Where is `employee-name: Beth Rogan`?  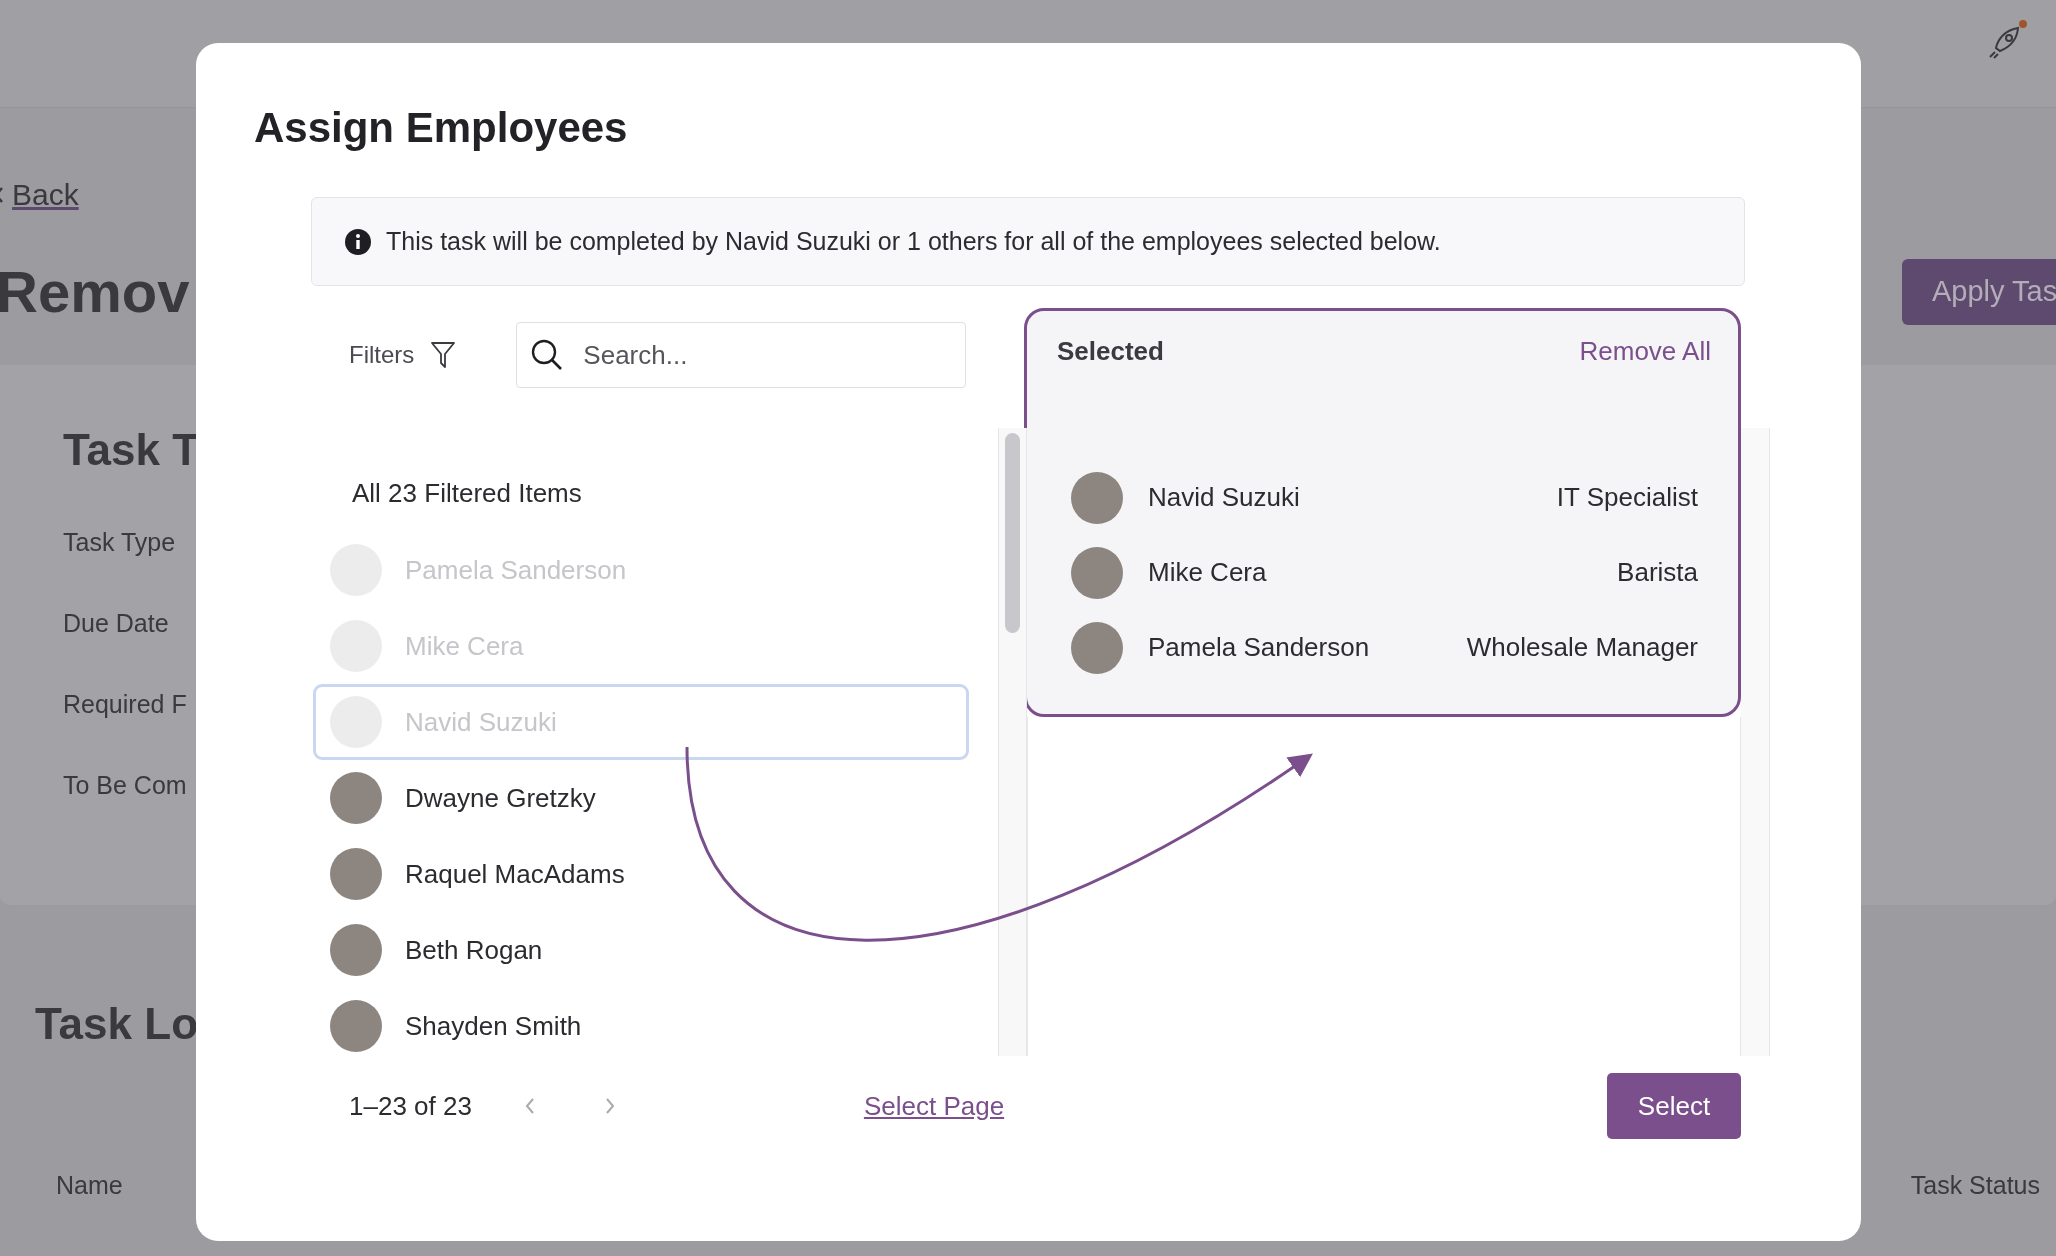 employee-name: Beth Rogan is located at coordinates (474, 950).